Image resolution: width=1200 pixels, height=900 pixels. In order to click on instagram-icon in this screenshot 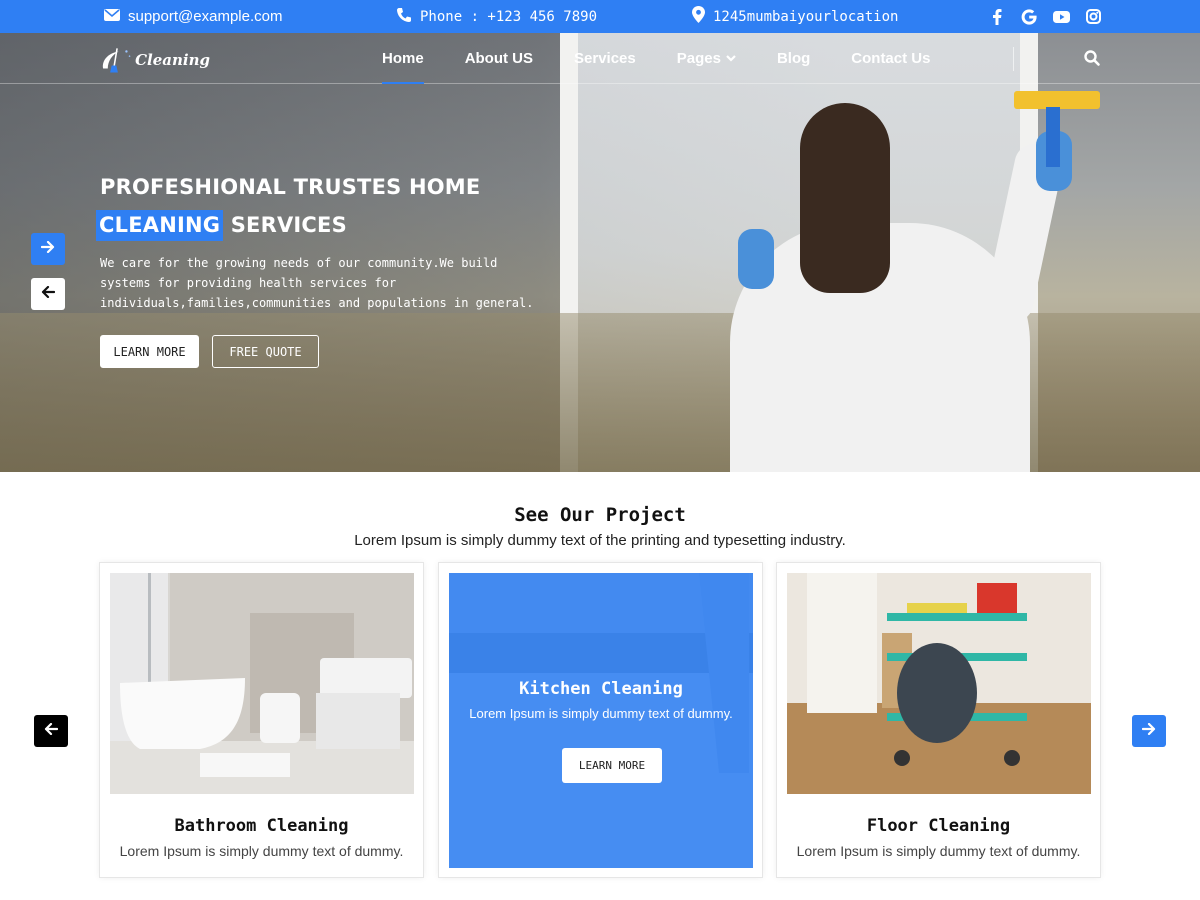, I will do `click(1093, 17)`.